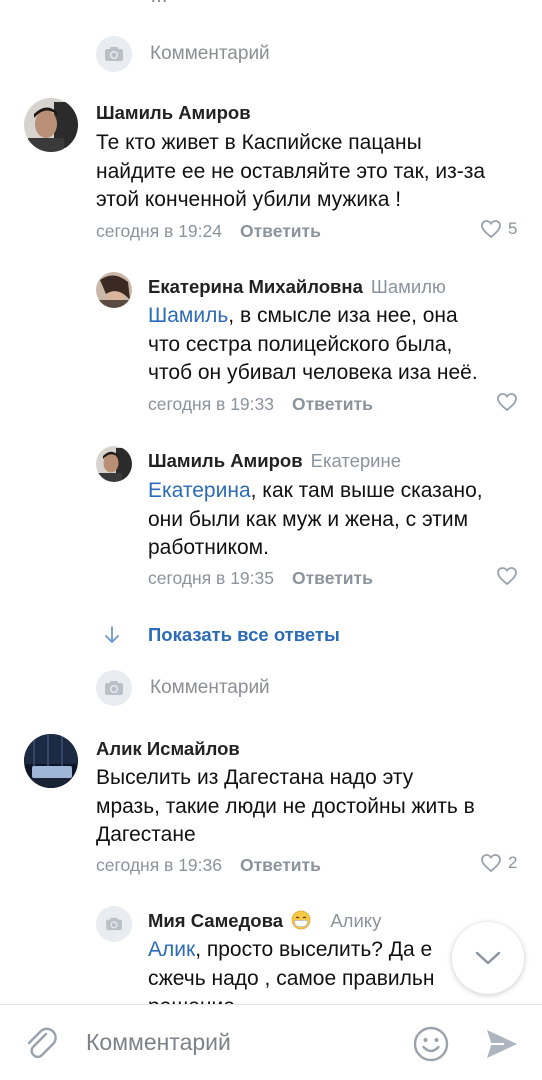 This screenshot has width=542, height=1080. I want to click on comment-composer: Комментарий, so click(271, 1042).